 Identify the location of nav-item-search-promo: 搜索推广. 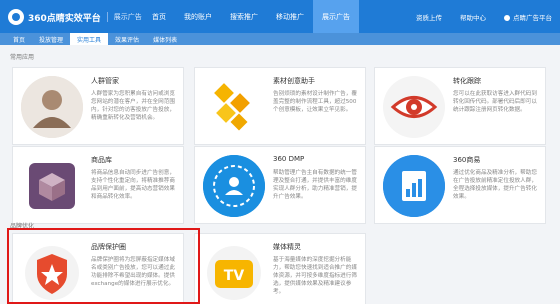
(244, 16).